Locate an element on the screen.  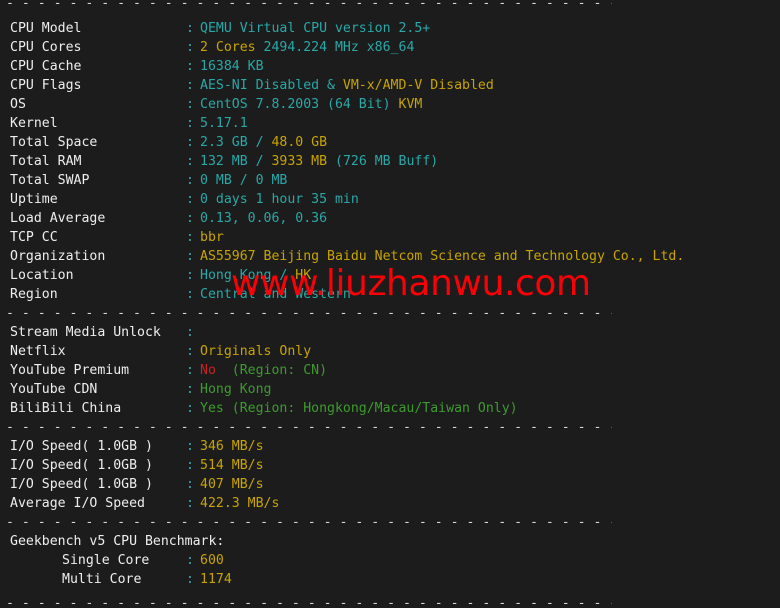
info-value-part: Yes (Region: Hongkong/Macau/Taiwan Only) is located at coordinates (359, 408).